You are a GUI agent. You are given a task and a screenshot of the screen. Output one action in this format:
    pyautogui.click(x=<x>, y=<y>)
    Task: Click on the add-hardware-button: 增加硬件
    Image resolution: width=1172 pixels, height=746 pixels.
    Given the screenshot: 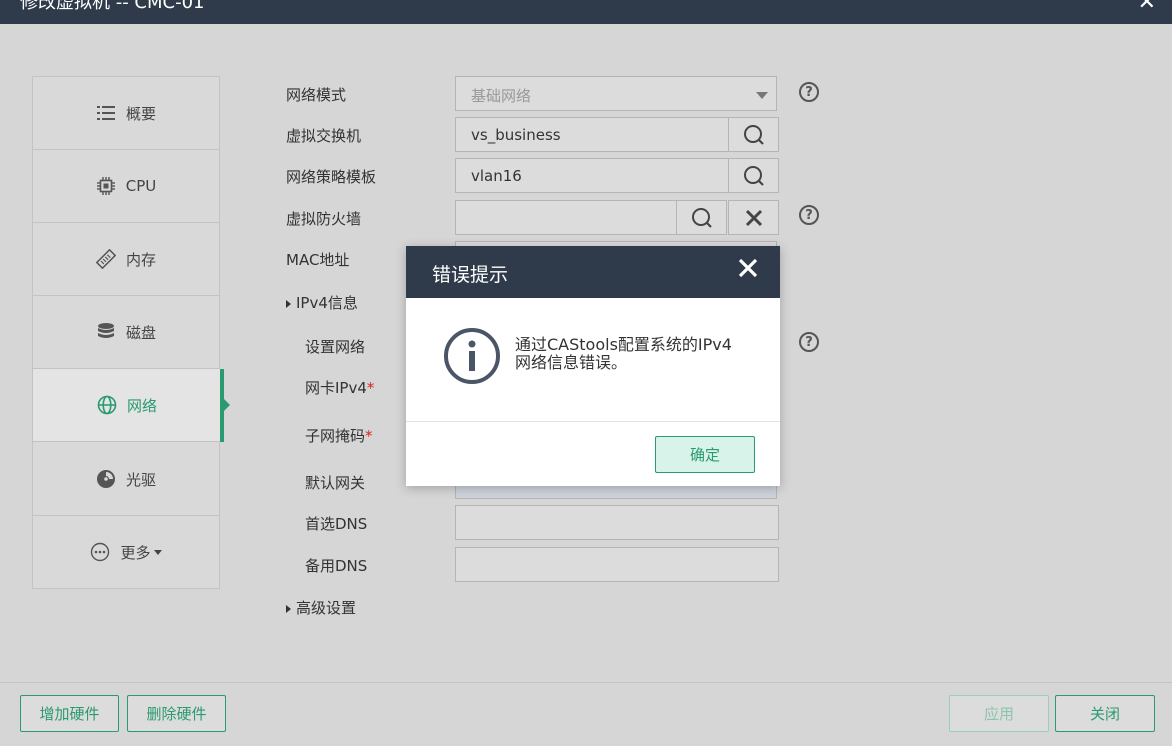 What is the action you would take?
    pyautogui.click(x=69, y=713)
    